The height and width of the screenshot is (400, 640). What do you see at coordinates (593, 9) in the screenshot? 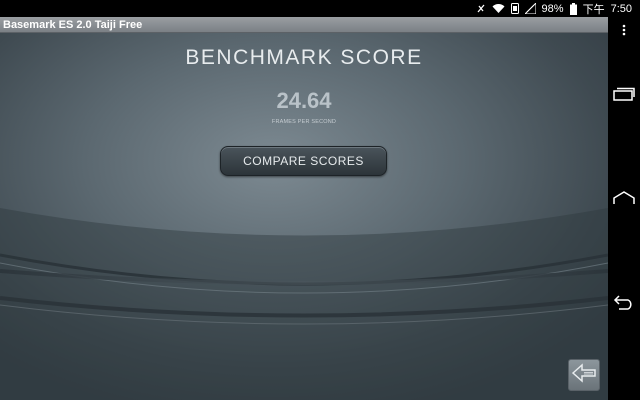
I see `time-period: 下午` at bounding box center [593, 9].